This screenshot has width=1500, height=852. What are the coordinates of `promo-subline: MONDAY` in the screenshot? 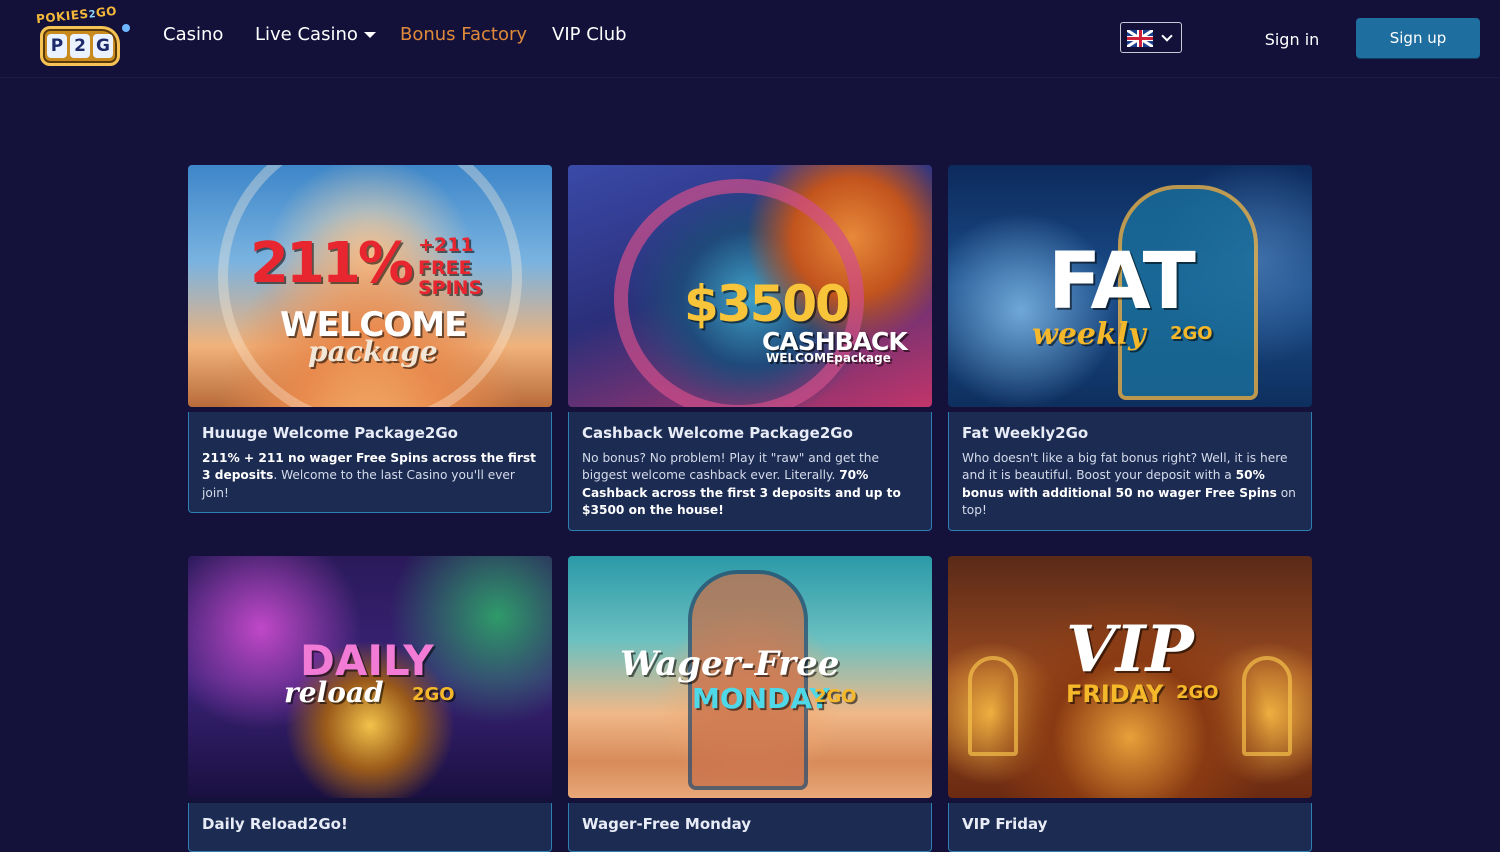 It's located at (761, 698).